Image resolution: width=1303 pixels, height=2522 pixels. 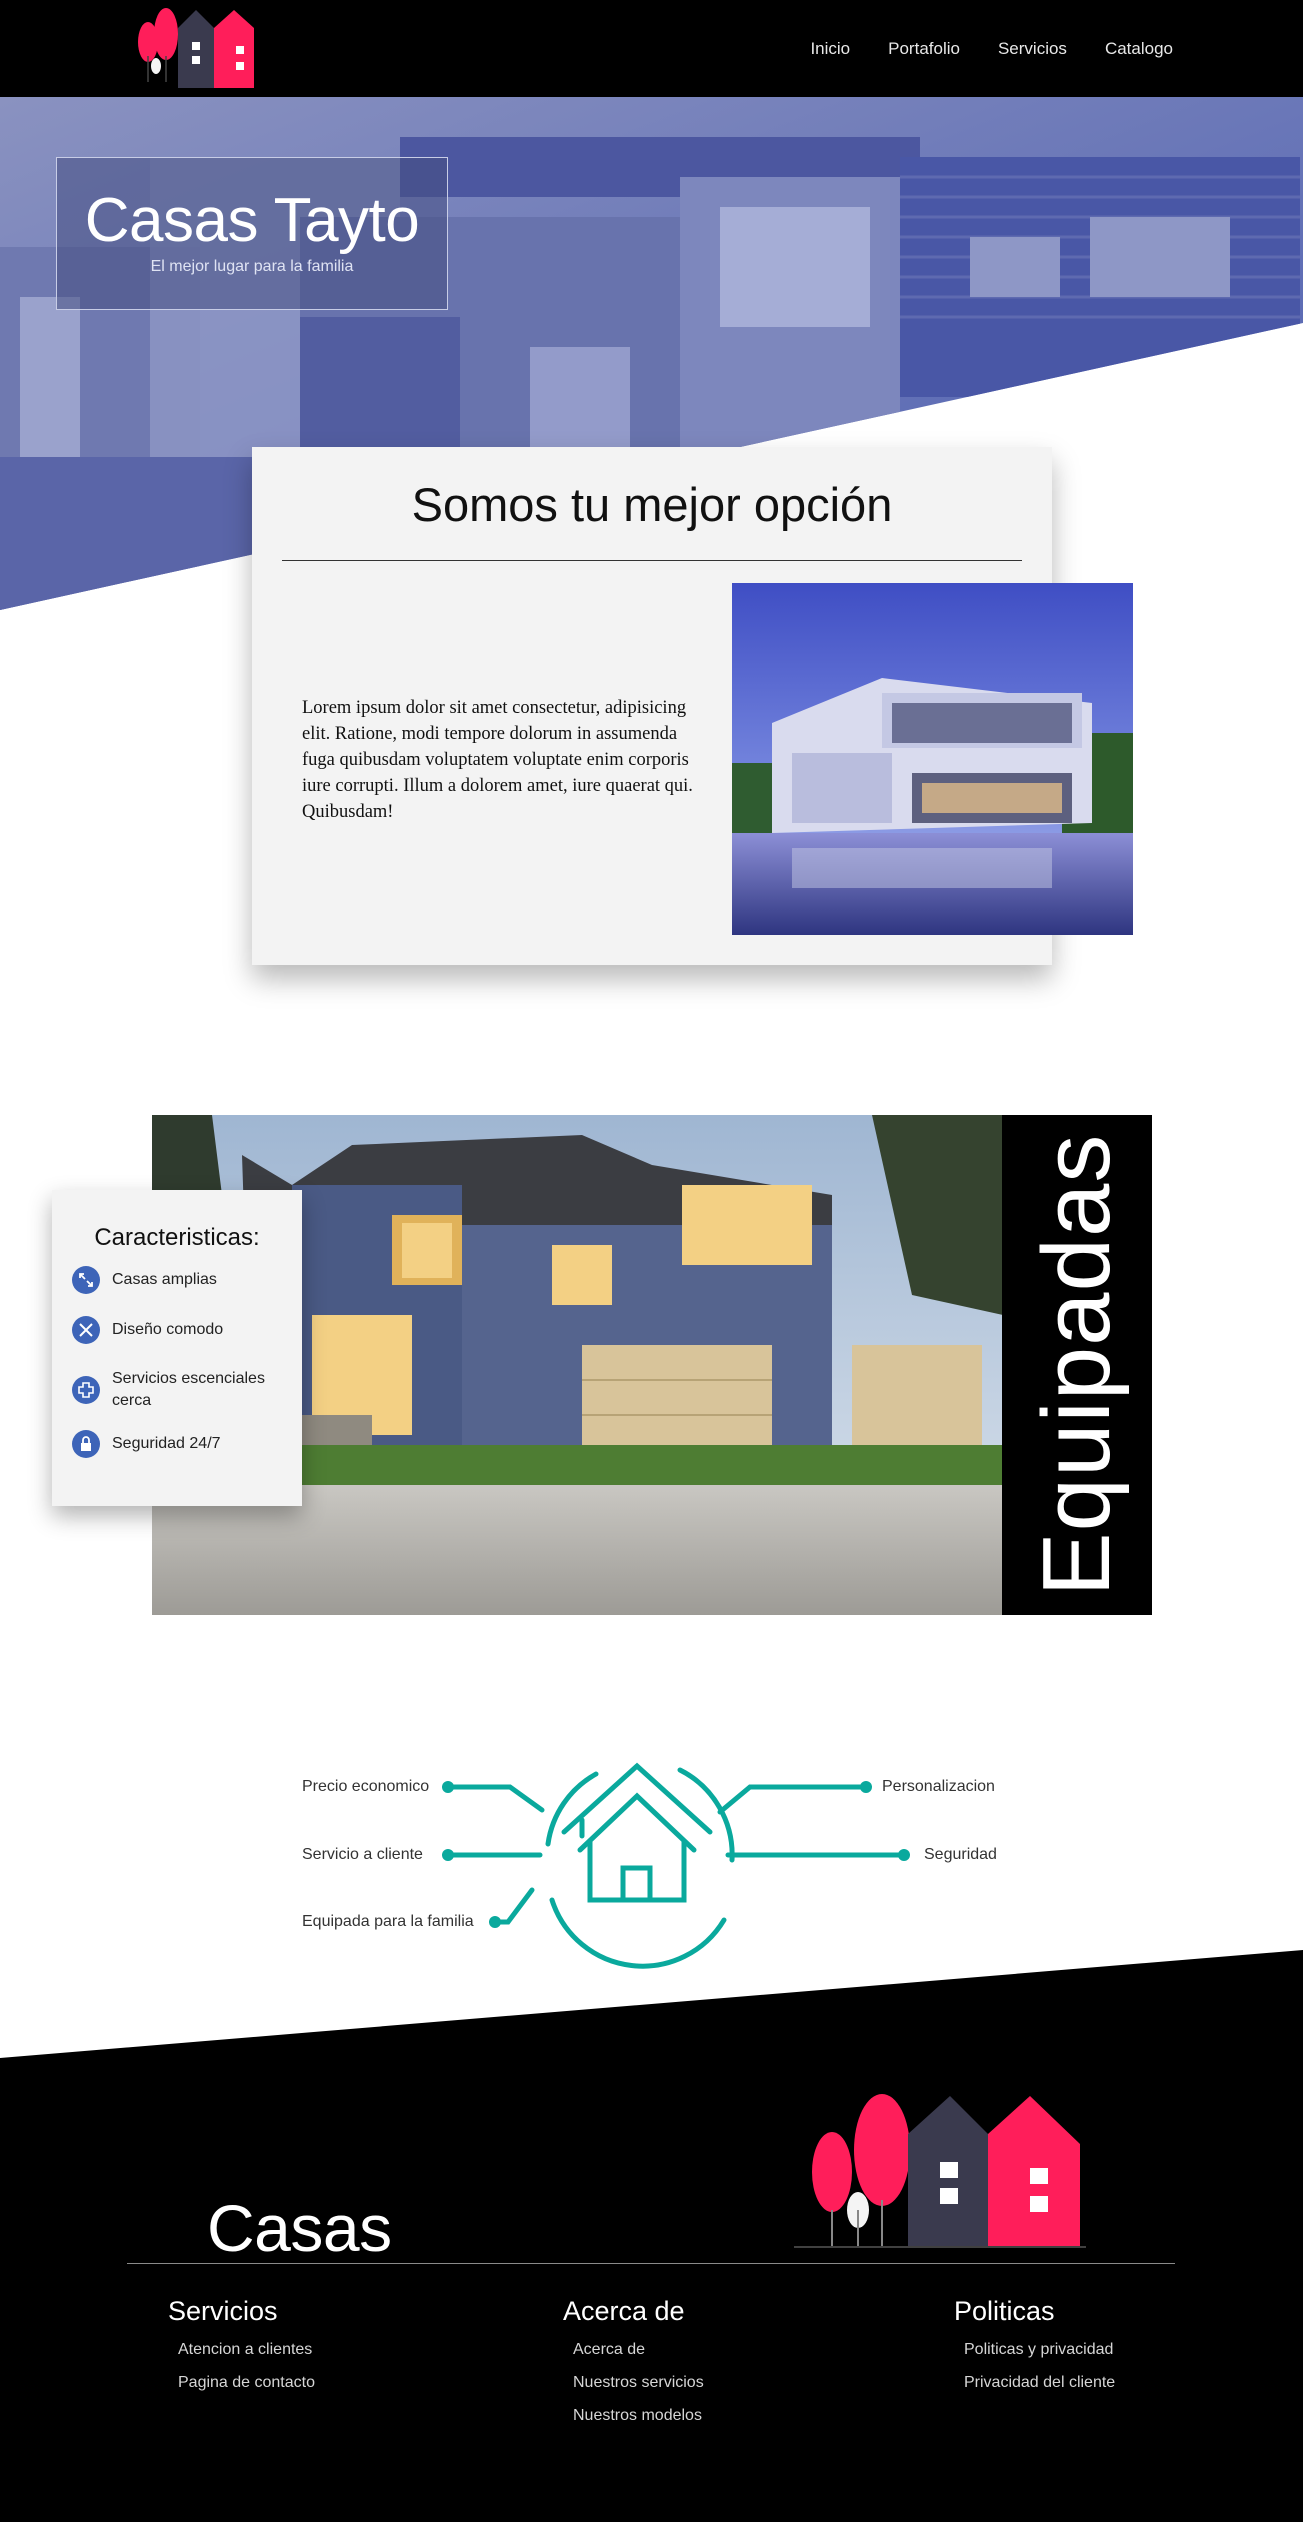 What do you see at coordinates (932, 759) in the screenshot?
I see `modern-house-photo` at bounding box center [932, 759].